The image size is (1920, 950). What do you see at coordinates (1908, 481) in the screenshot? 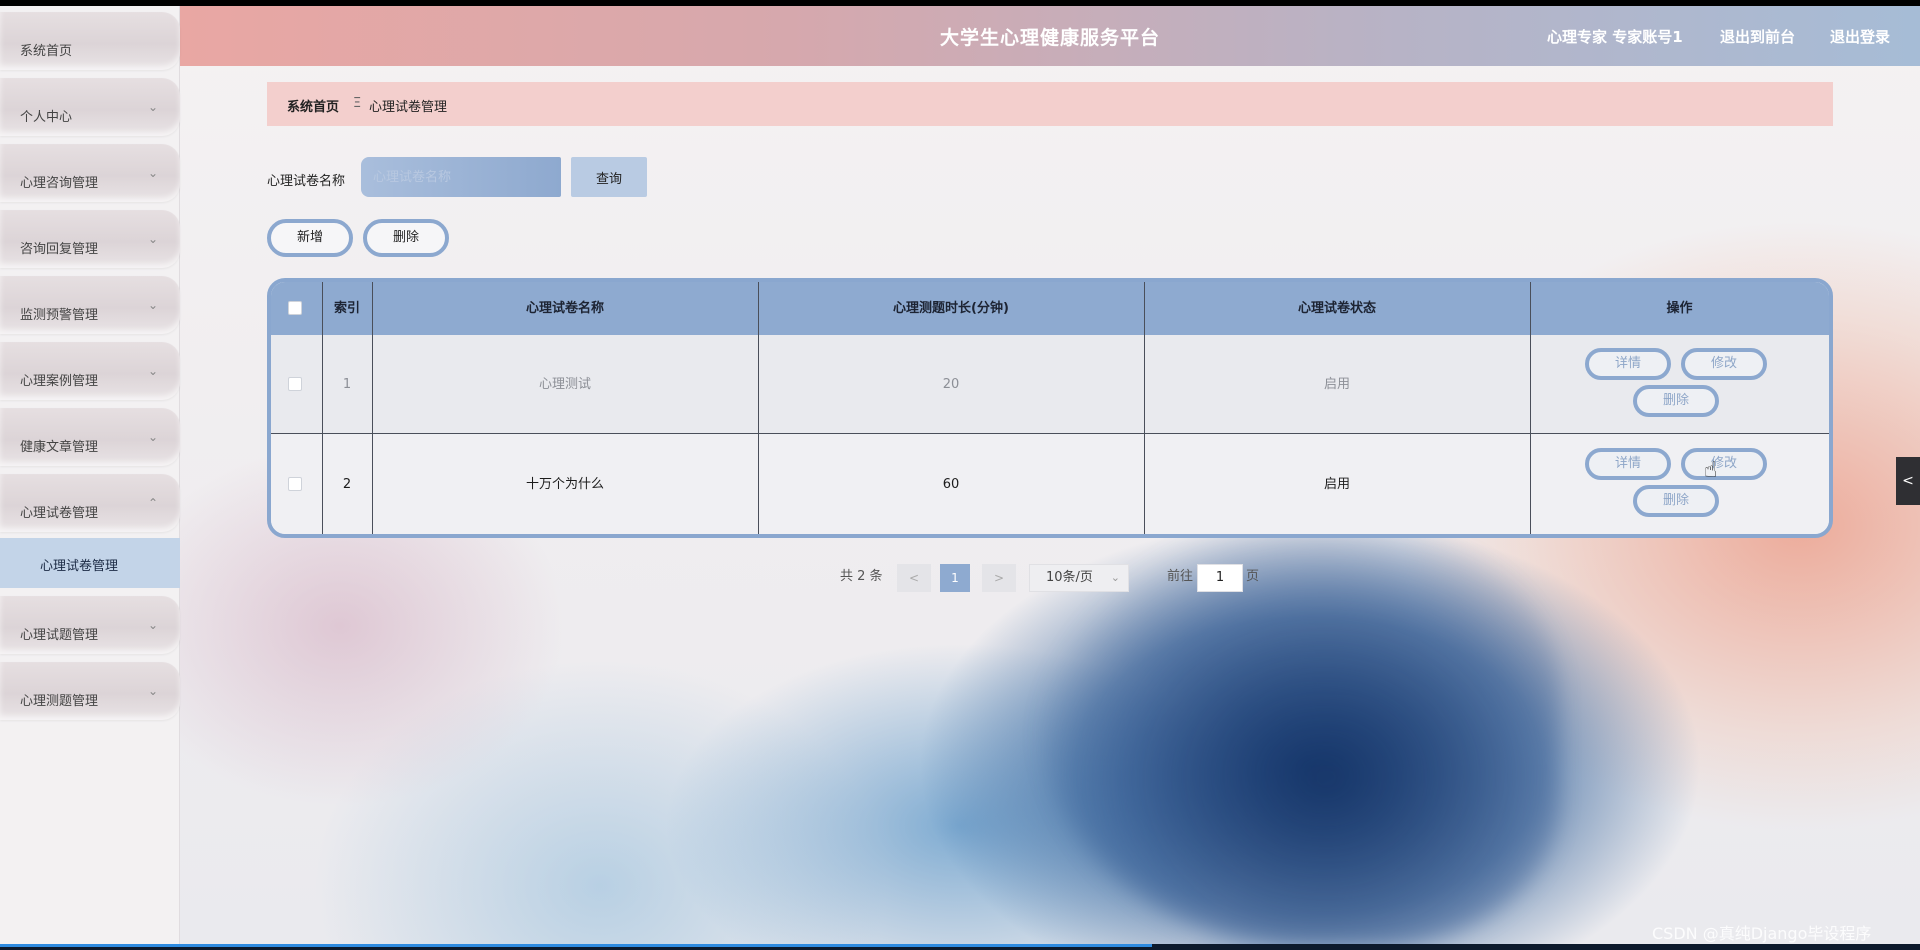
I see `collapse-panel-tab: <` at bounding box center [1908, 481].